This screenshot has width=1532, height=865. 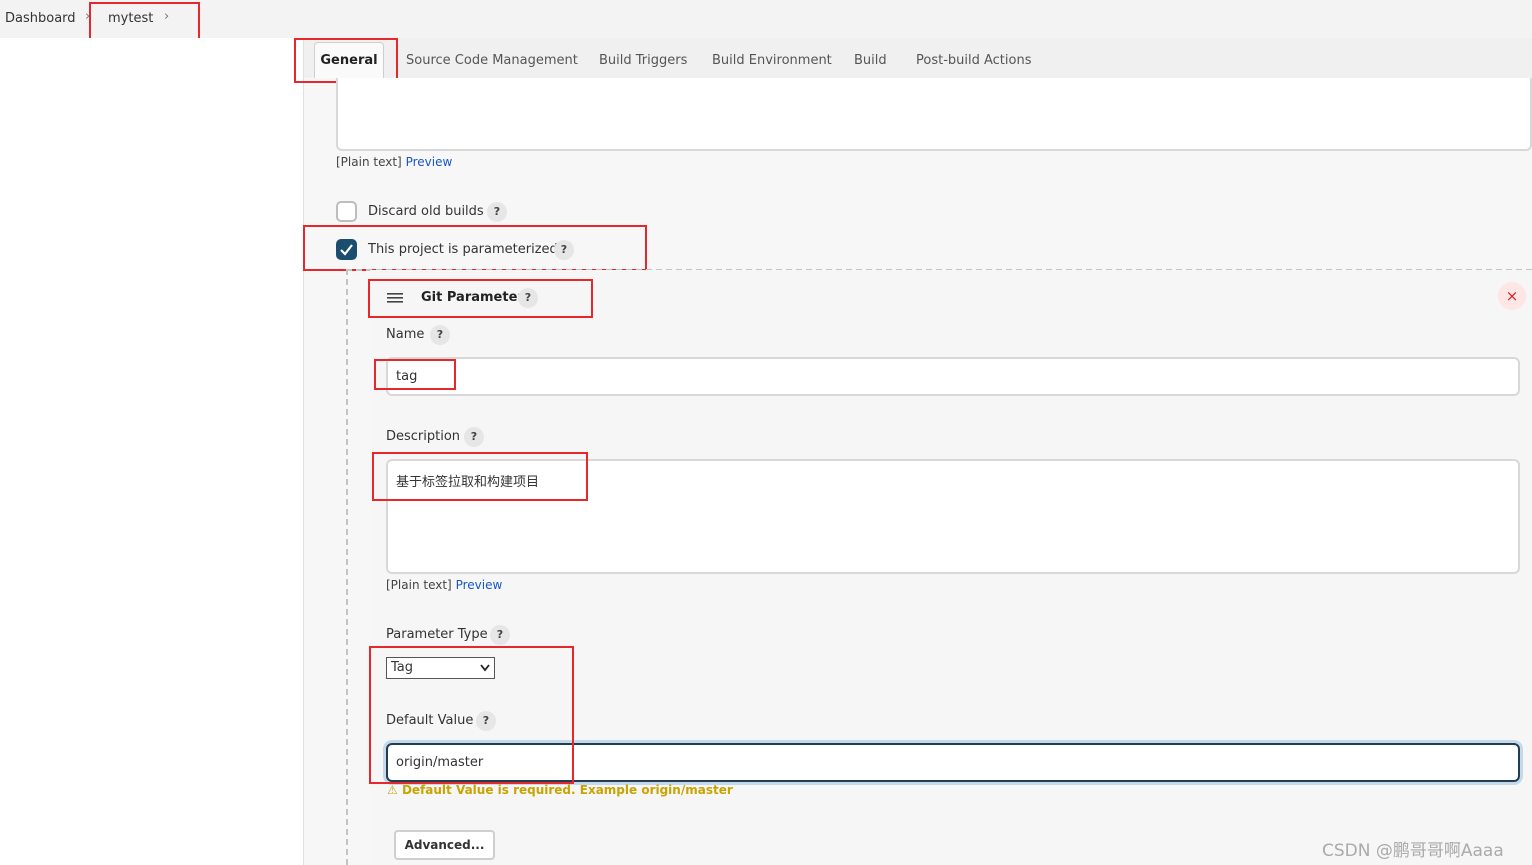 What do you see at coordinates (934, 114) in the screenshot?
I see `project-description-textarea` at bounding box center [934, 114].